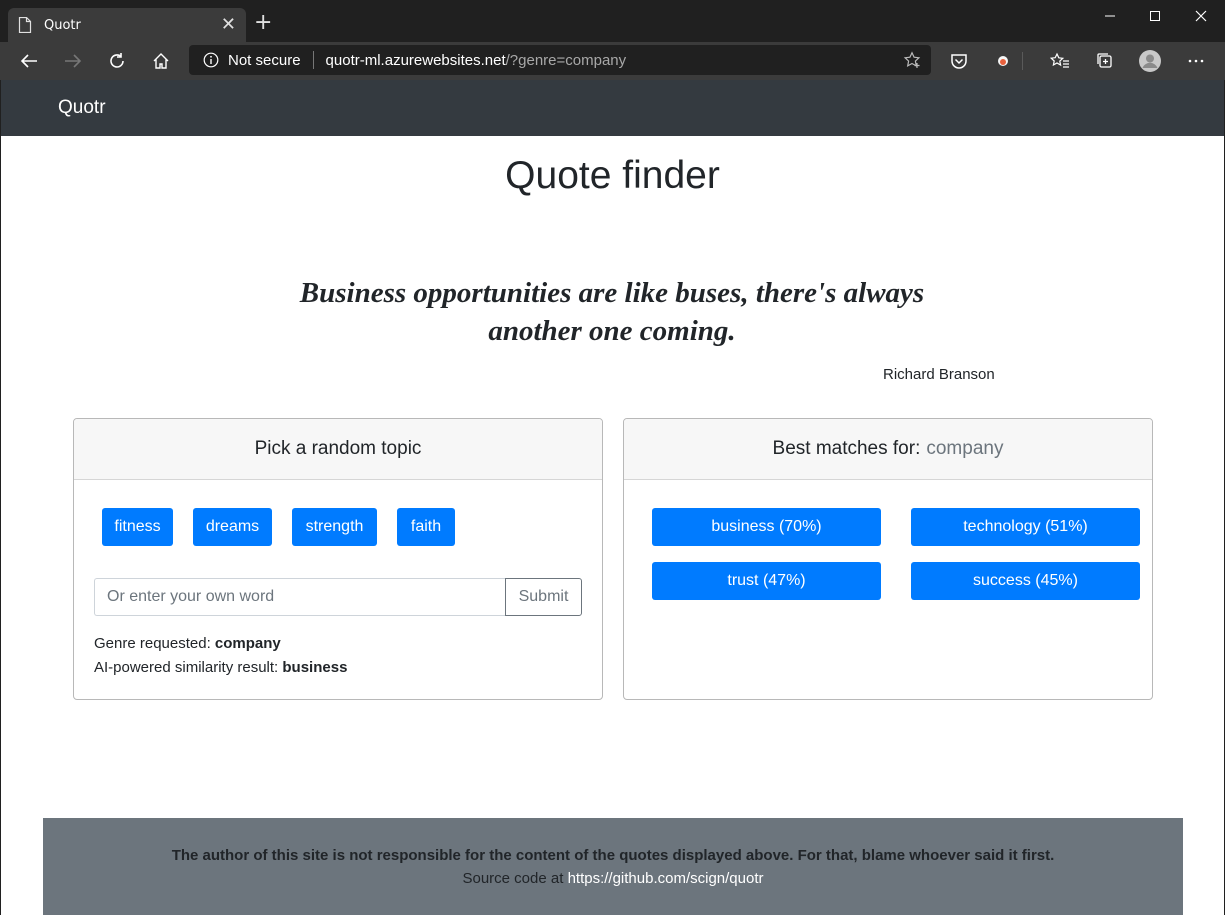 The height and width of the screenshot is (915, 1225). I want to click on tab-title: Quotr, so click(62, 25).